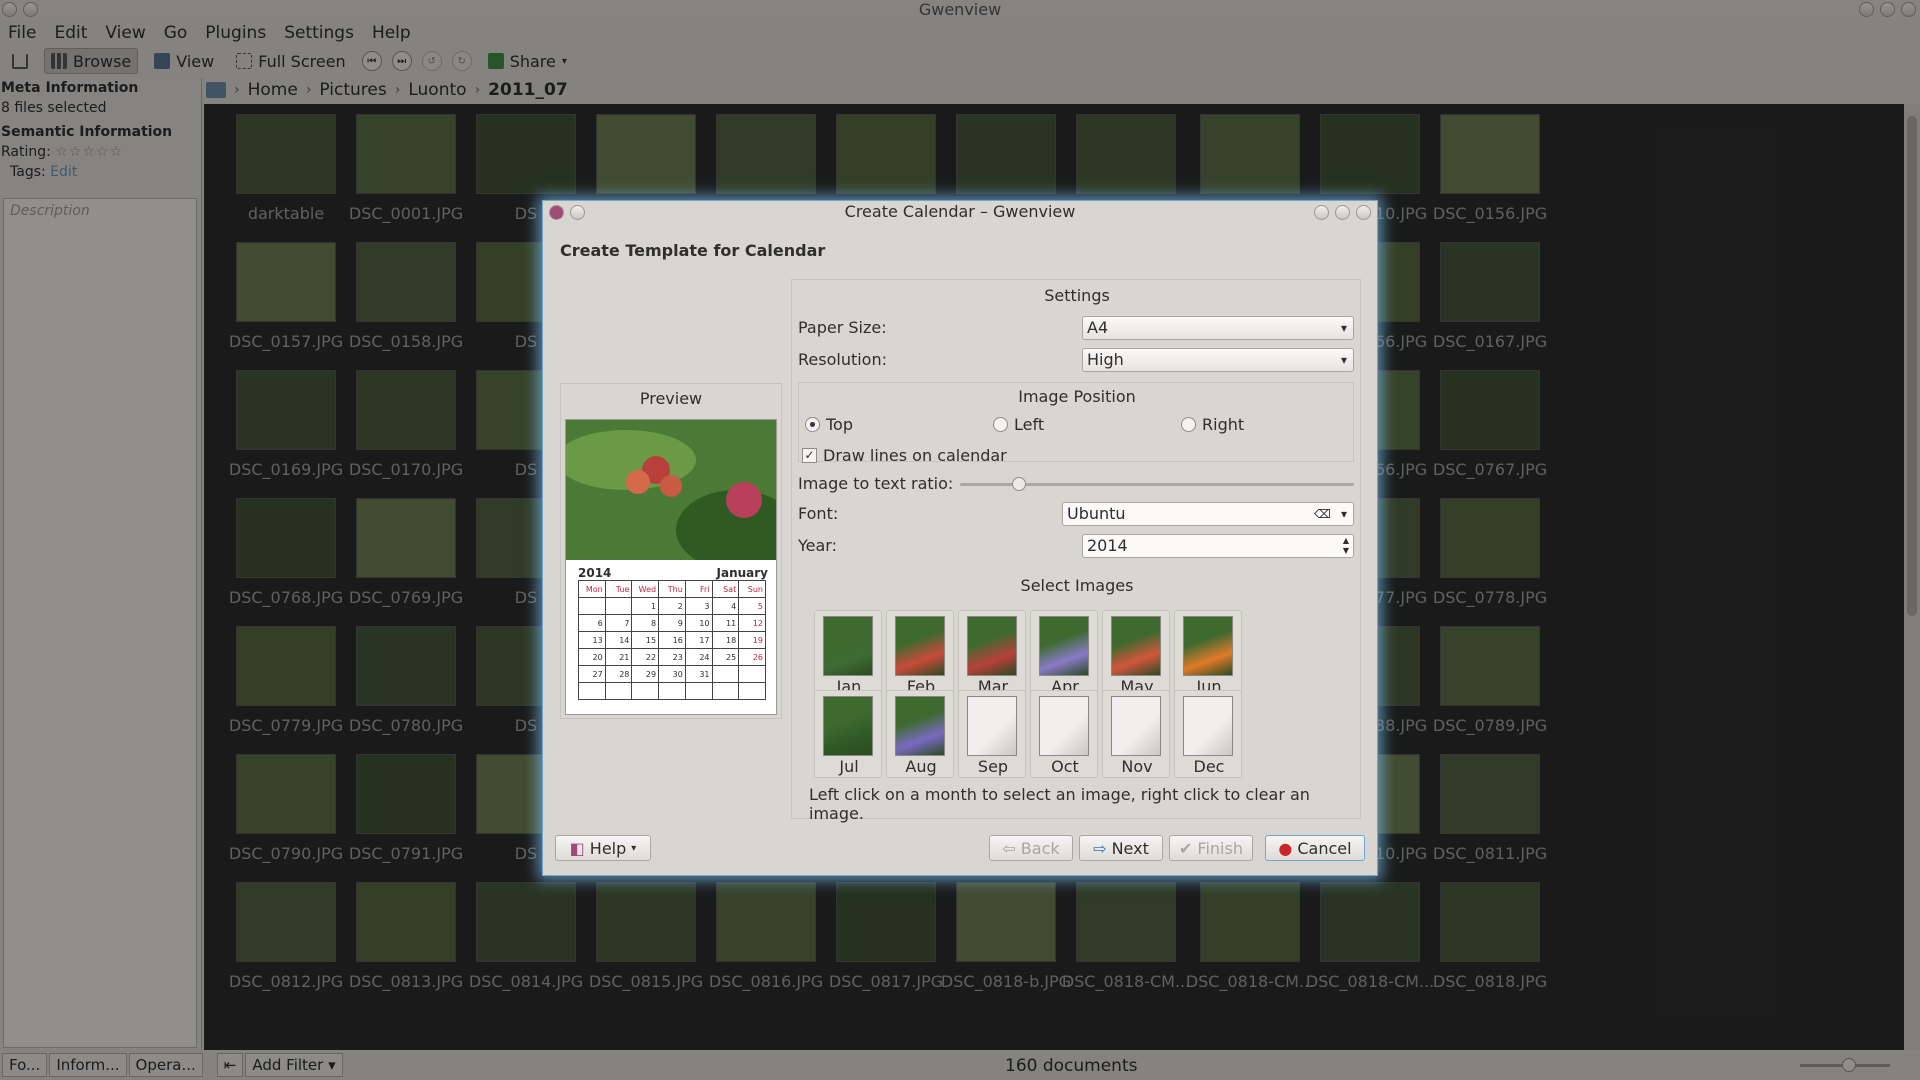  What do you see at coordinates (1040, 848) in the screenshot?
I see `back-label: Back` at bounding box center [1040, 848].